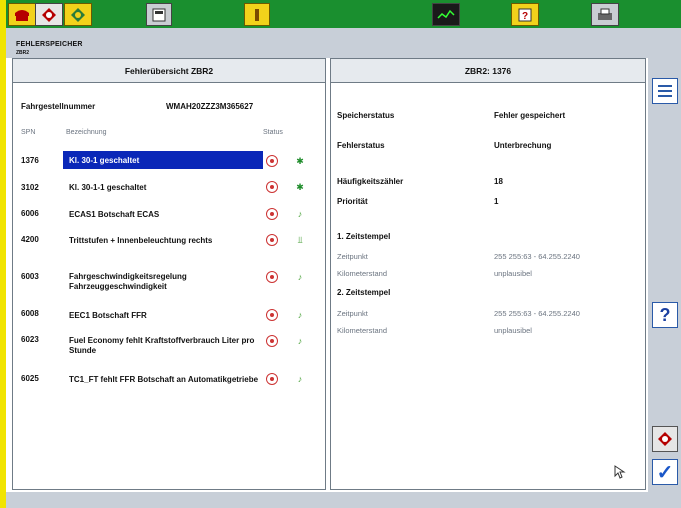 This screenshot has height=508, width=681. I want to click on spn-code: 6003, so click(30, 276).